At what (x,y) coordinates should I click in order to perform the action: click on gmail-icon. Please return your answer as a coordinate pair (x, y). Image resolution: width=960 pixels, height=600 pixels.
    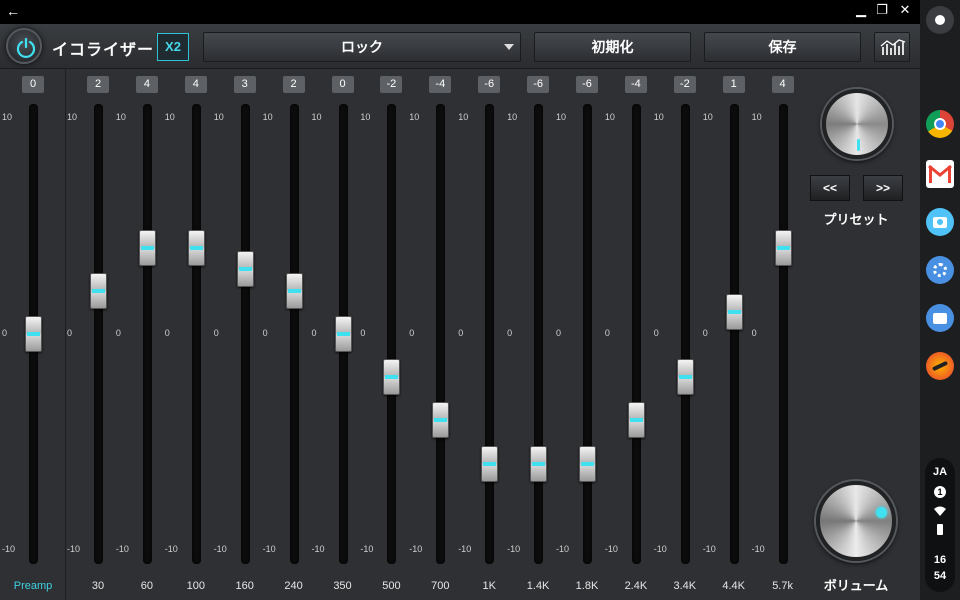
    Looking at the image, I should click on (940, 174).